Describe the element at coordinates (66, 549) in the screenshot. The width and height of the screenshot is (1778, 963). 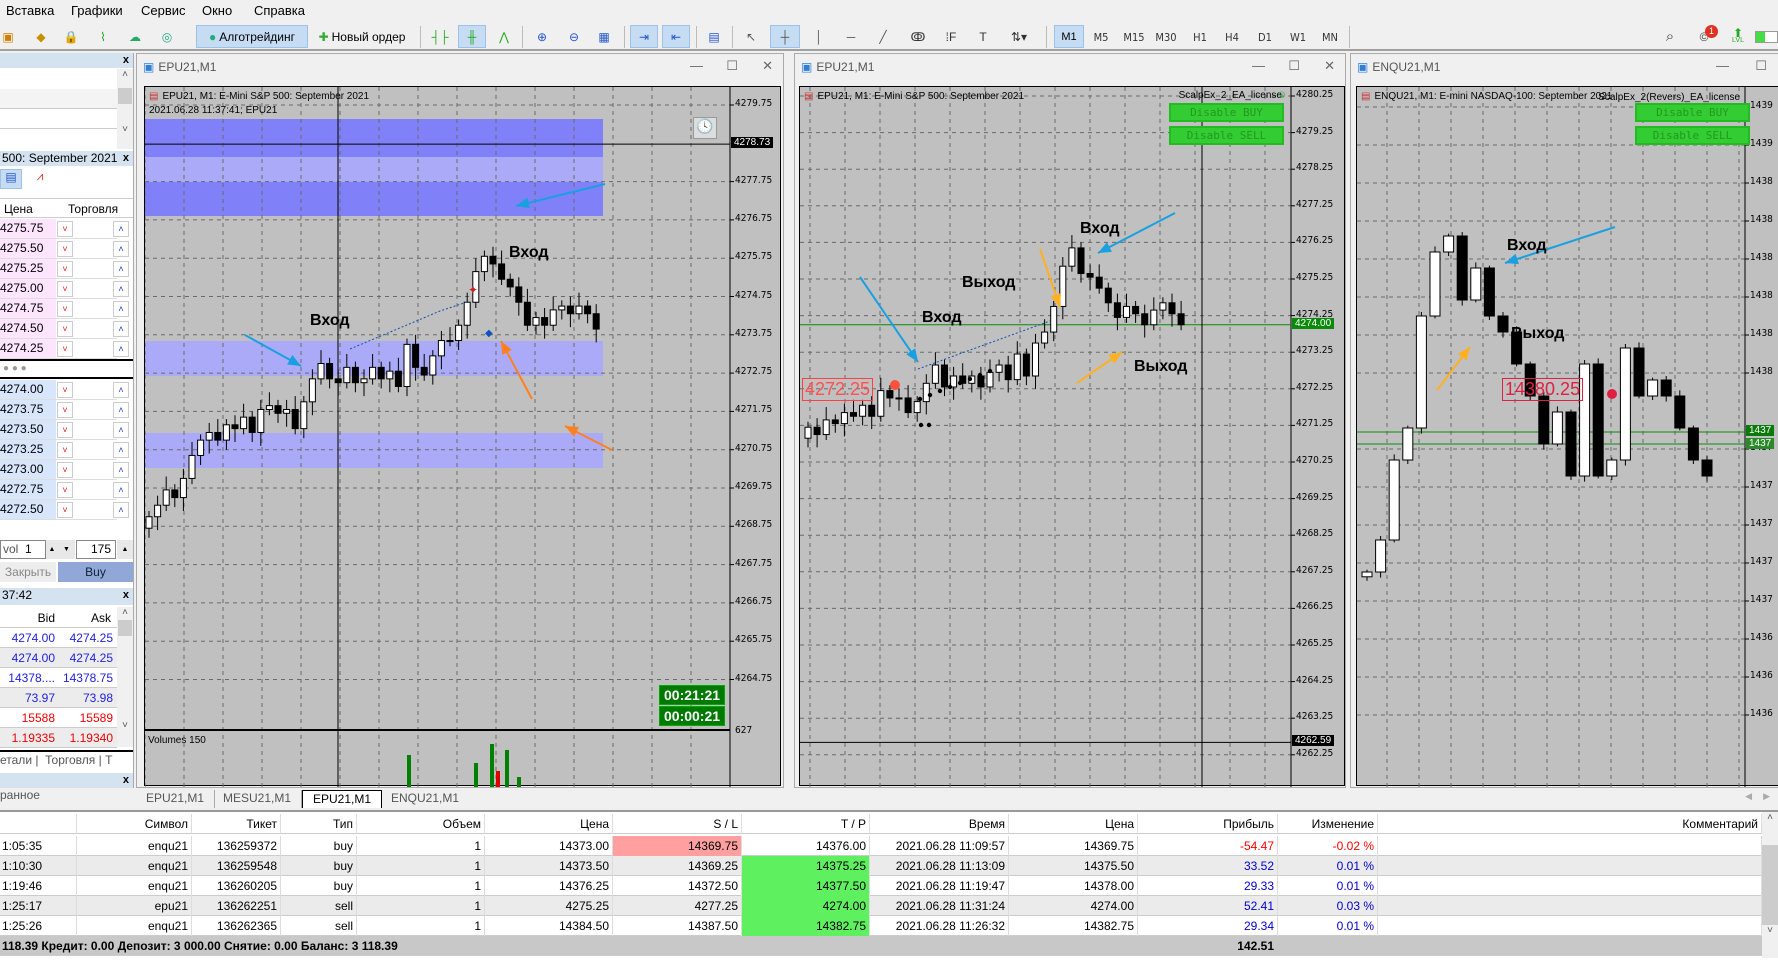
I see `qty-decrease-button: ▼` at that location.